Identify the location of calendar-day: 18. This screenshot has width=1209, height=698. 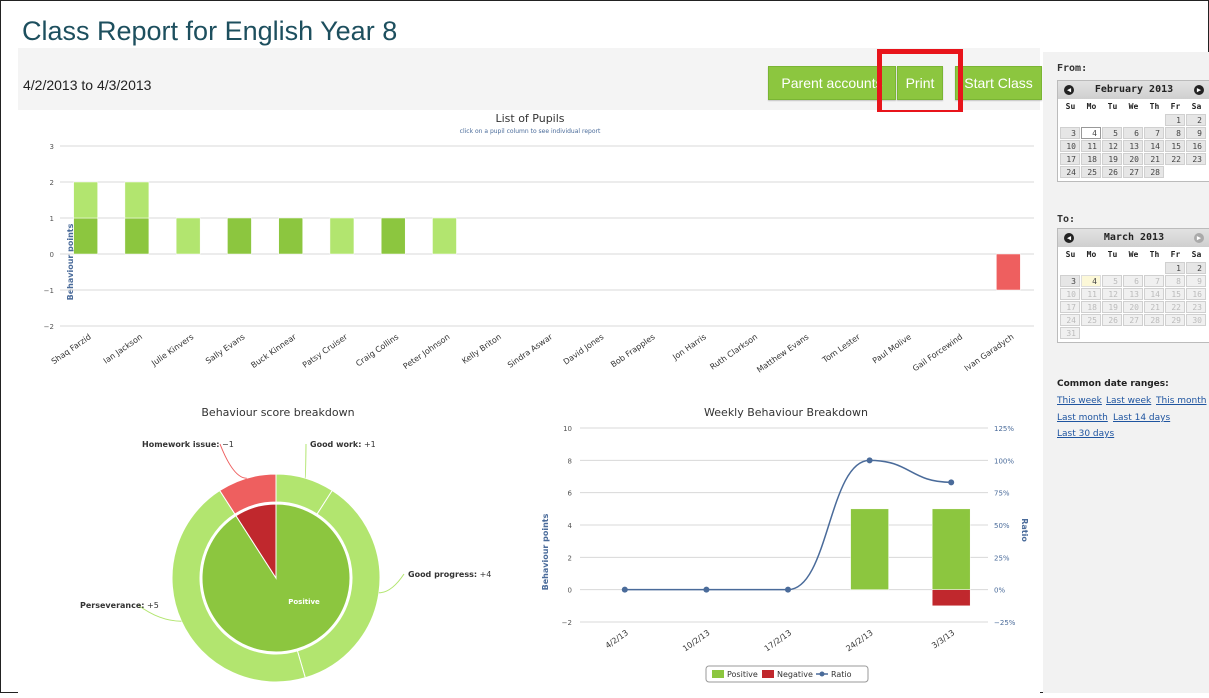
(1091, 159).